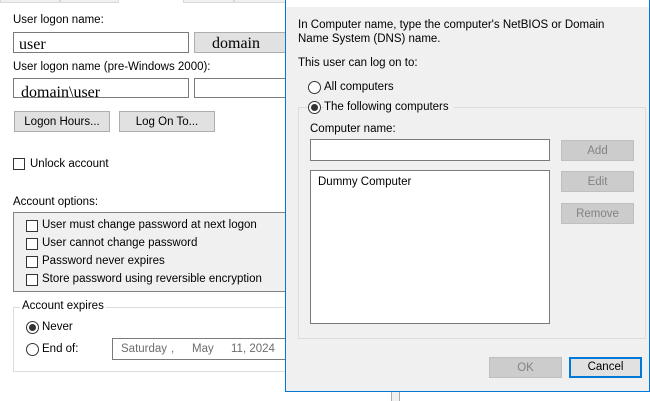 This screenshot has width=650, height=401. Describe the element at coordinates (101, 42) in the screenshot. I see `logon-name-input: user` at that location.